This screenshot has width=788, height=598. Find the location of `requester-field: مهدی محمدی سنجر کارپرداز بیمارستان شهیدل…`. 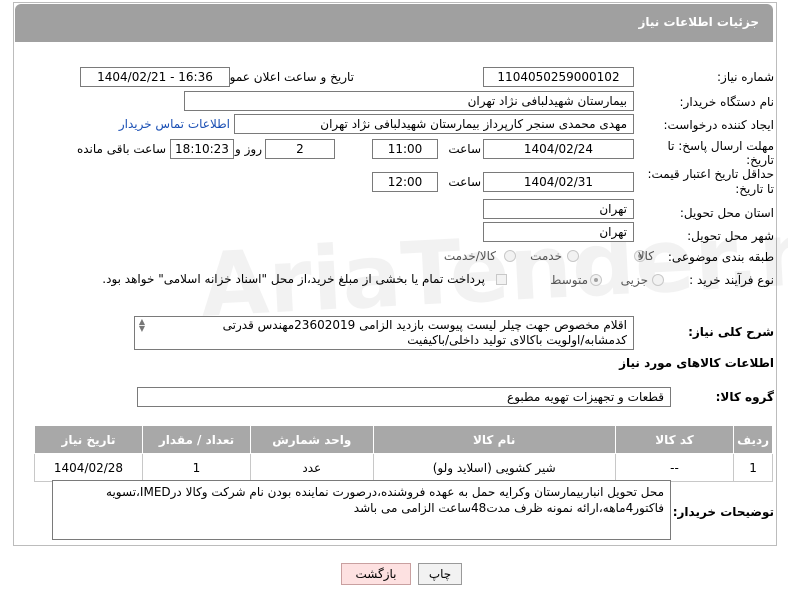

requester-field: مهدی محمدی سنجر کارپرداز بیمارستان شهیدل… is located at coordinates (434, 124).